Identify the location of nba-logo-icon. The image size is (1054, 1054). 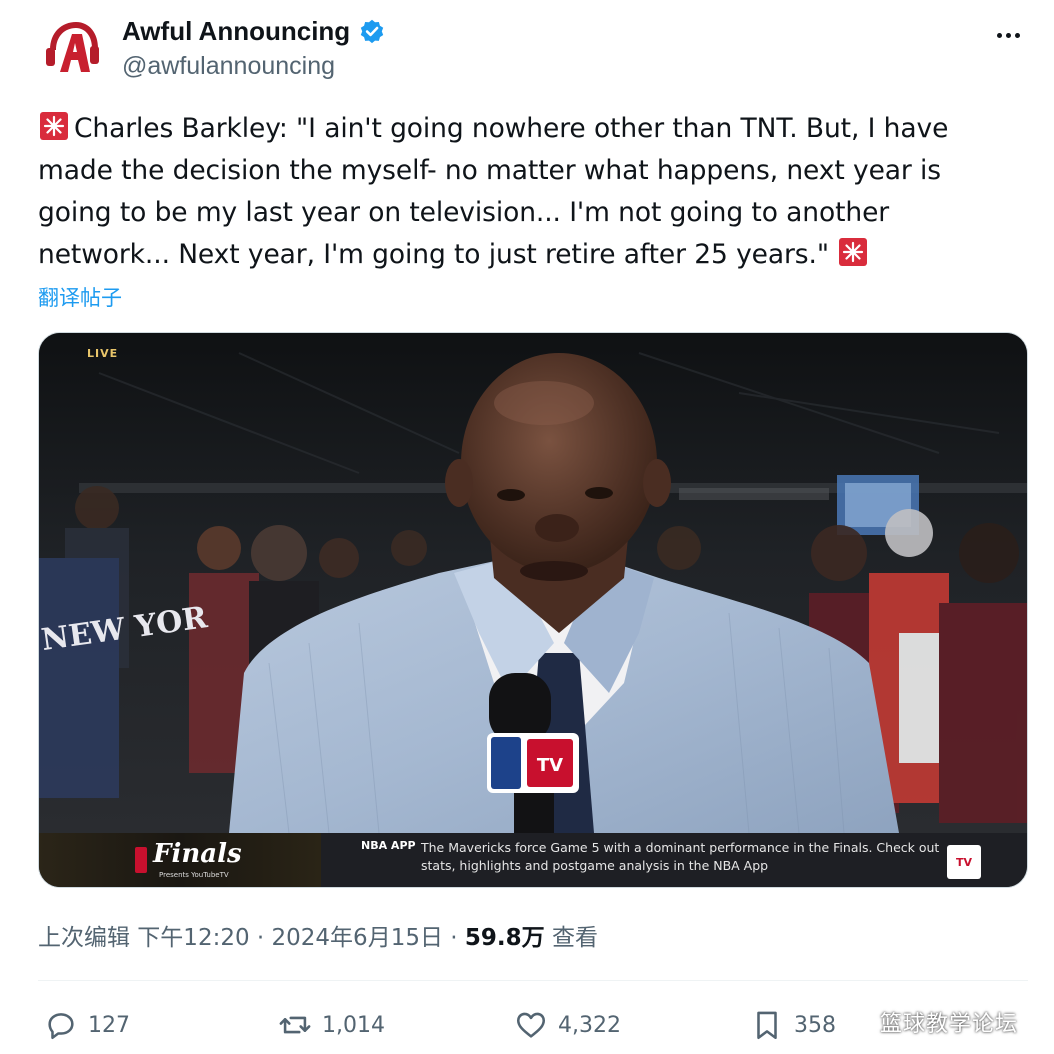
(141, 860).